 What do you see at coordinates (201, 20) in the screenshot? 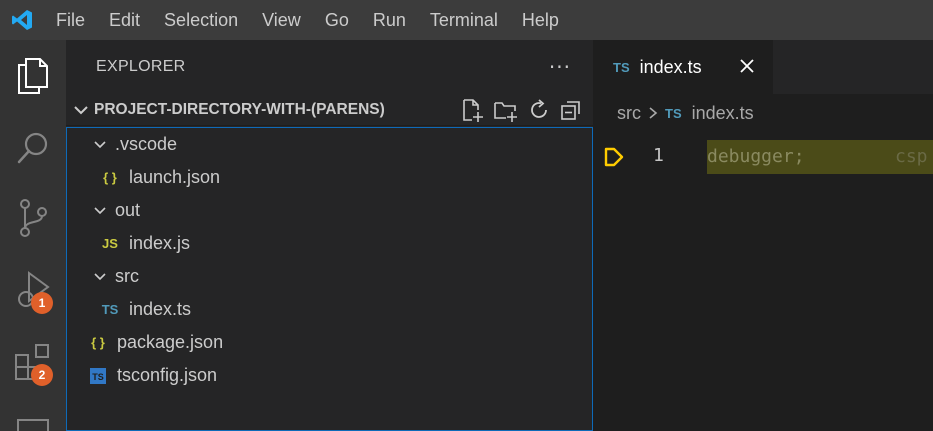
I see `menu-selection: Selection` at bounding box center [201, 20].